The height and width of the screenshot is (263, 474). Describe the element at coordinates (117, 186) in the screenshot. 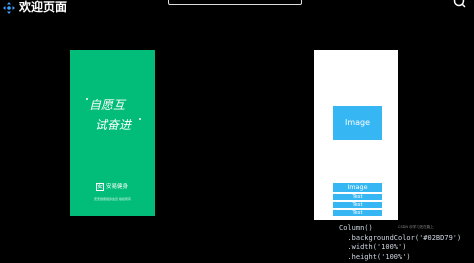

I see `brand-name: 安易健身` at that location.